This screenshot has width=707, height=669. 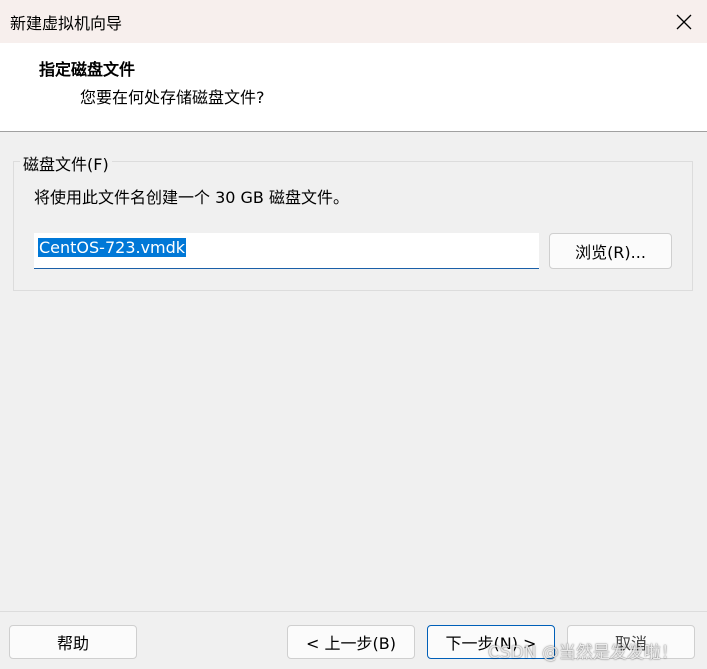 What do you see at coordinates (351, 642) in the screenshot?
I see `back-button: < 上一步(B)` at bounding box center [351, 642].